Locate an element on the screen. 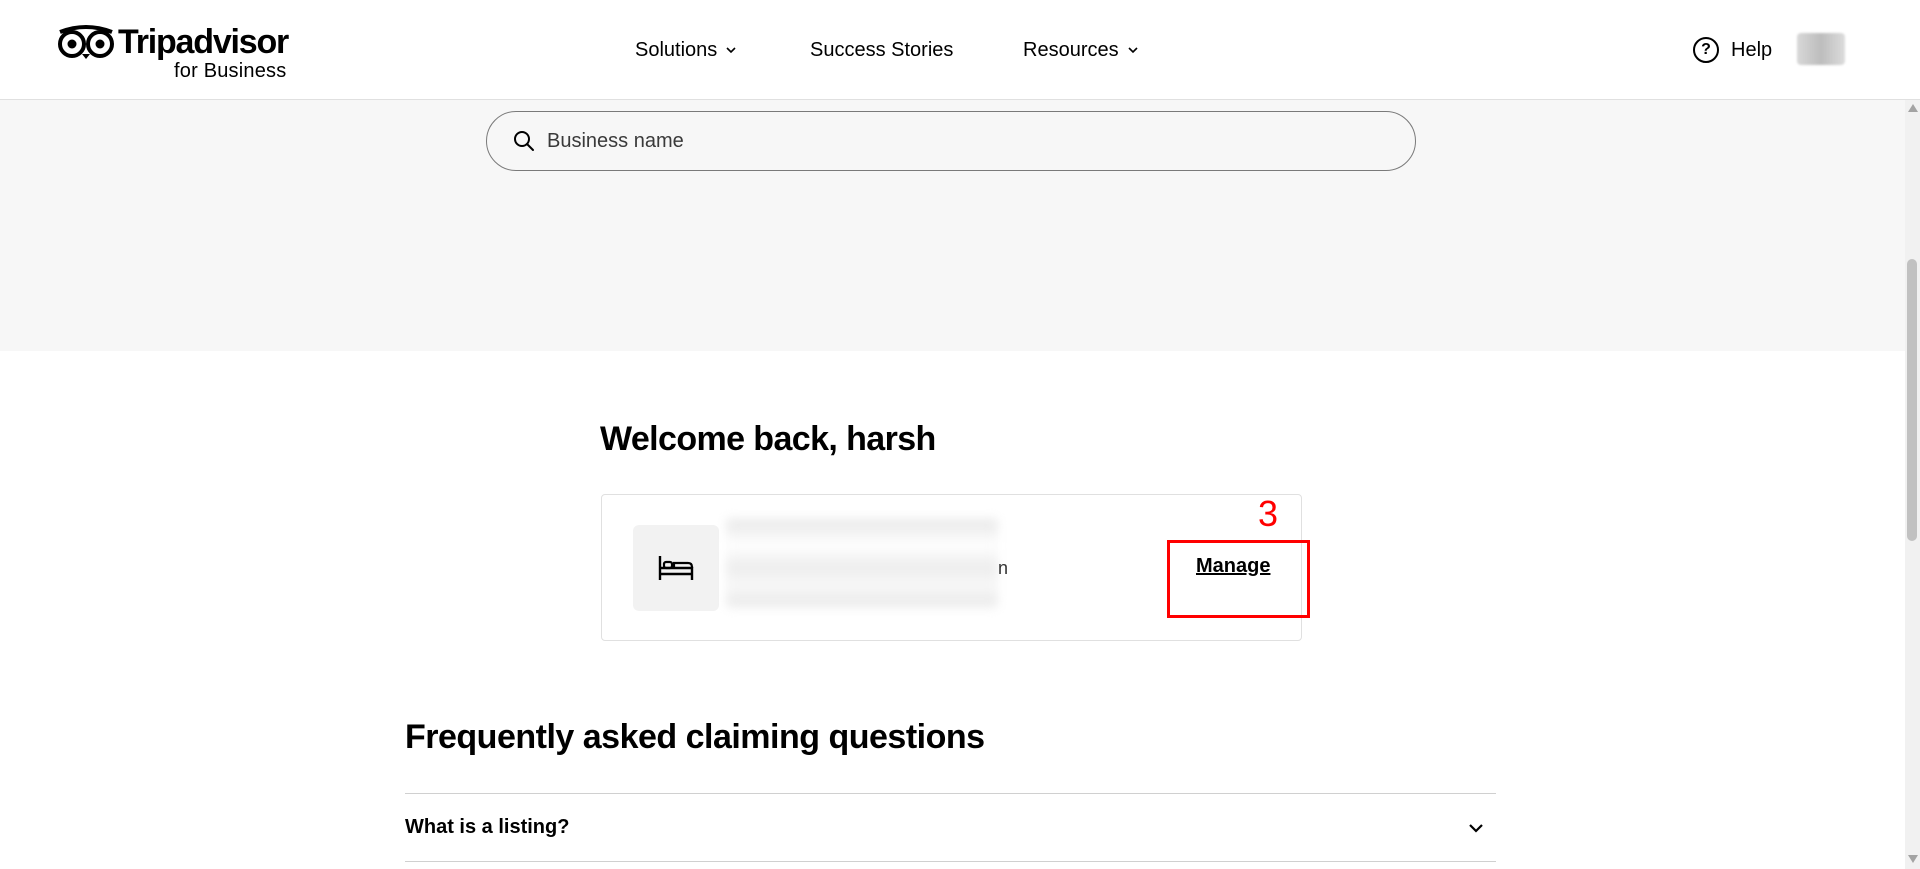 Image resolution: width=1920 pixels, height=869 pixels. tripadvisor-logo: Tripadvisor for Business is located at coordinates (180, 52).